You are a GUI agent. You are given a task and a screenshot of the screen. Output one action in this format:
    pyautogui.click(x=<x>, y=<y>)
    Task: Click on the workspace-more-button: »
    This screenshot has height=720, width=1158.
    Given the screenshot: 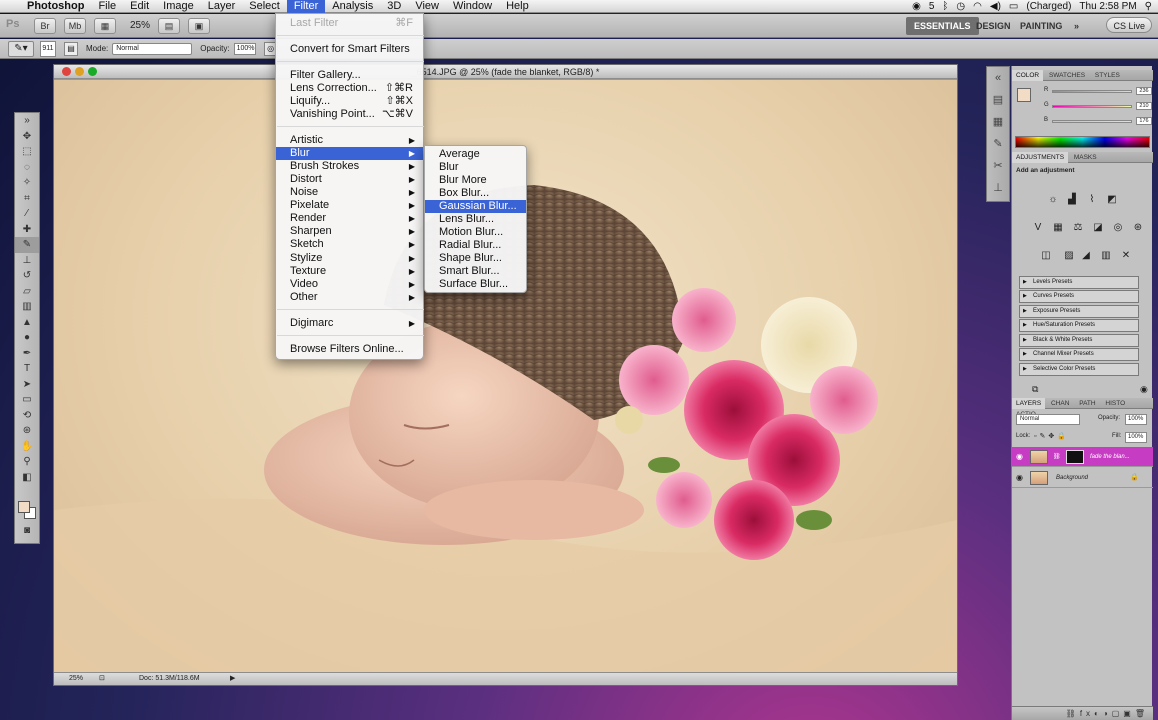 What is the action you would take?
    pyautogui.click(x=1076, y=26)
    